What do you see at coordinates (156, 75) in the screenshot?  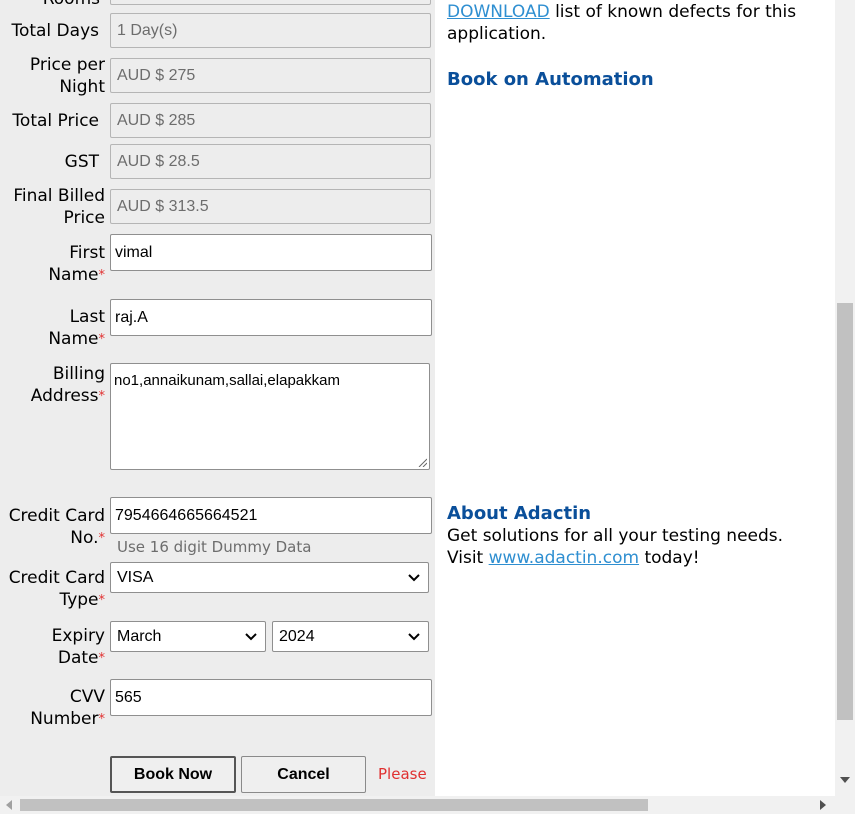 I see `price-per-night-value: AUD $ 275` at bounding box center [156, 75].